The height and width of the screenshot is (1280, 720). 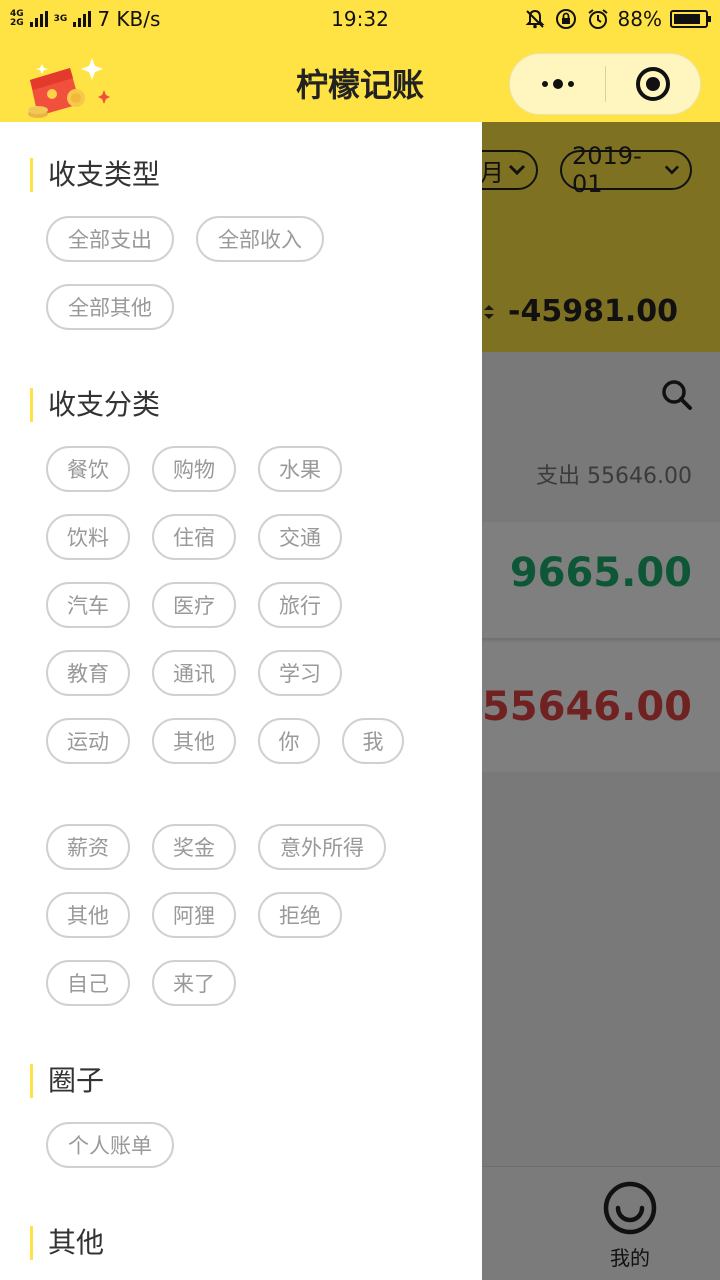 I want to click on rotation-lock-icon, so click(x=565, y=19).